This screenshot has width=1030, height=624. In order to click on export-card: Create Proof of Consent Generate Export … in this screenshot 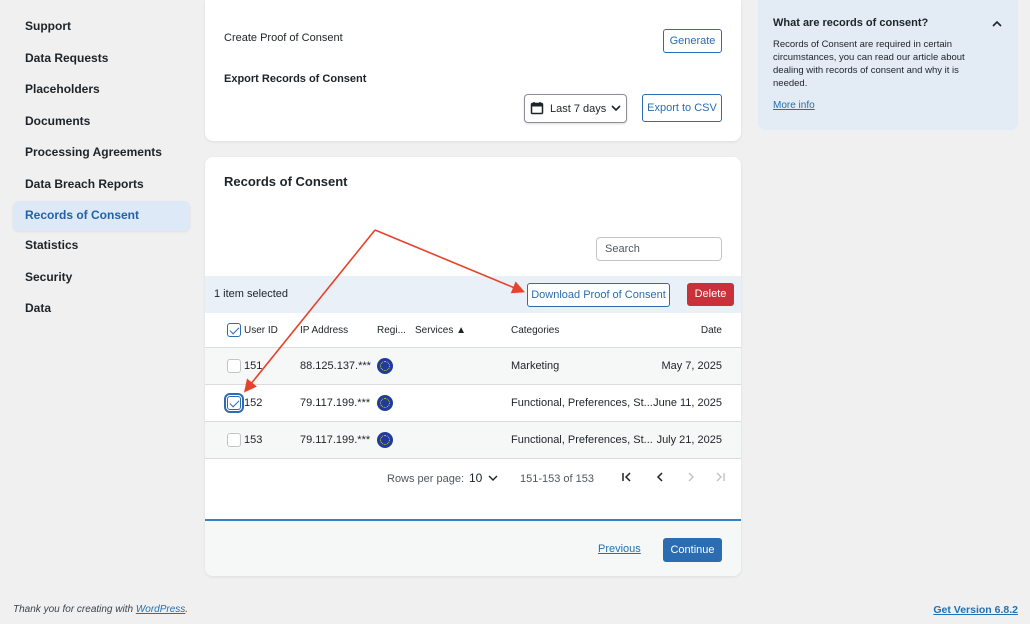, I will do `click(473, 70)`.